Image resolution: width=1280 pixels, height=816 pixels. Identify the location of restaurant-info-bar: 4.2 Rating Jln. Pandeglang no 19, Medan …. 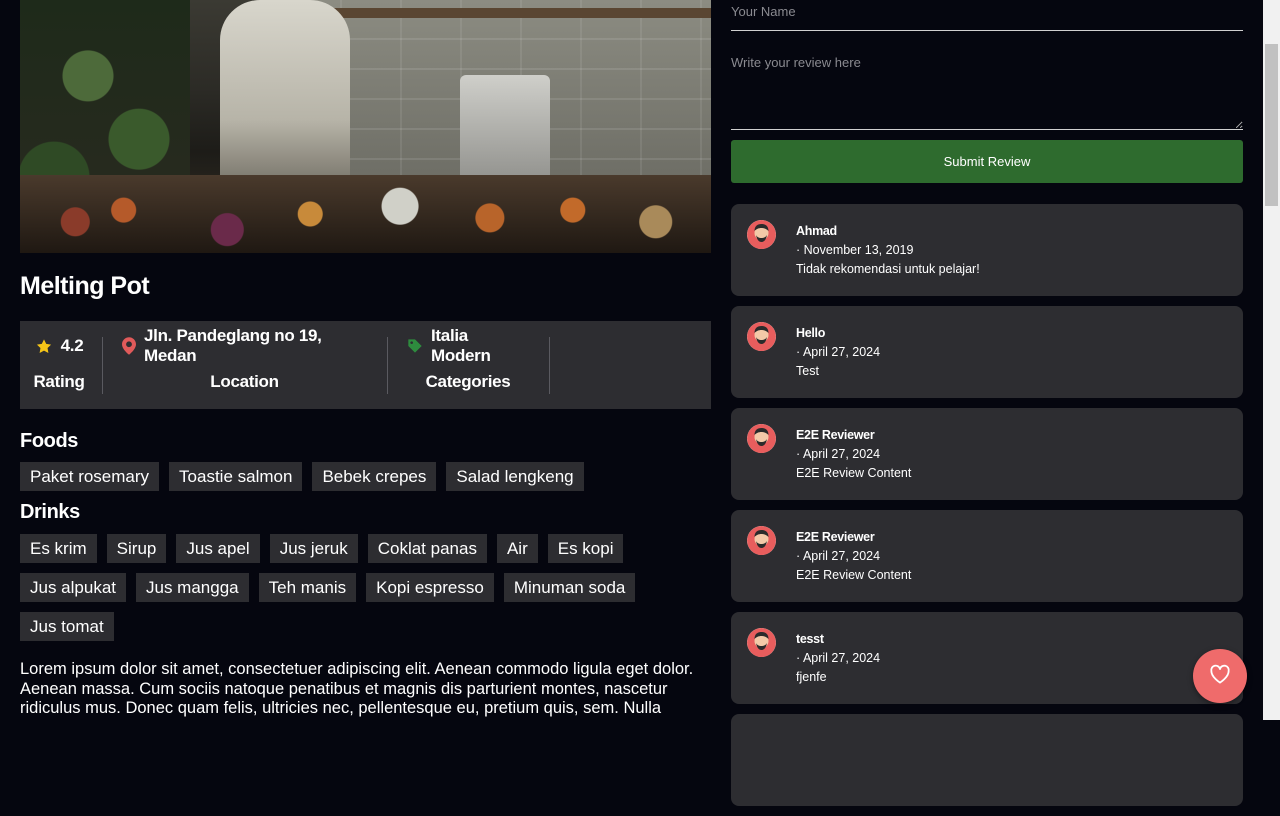
(365, 365).